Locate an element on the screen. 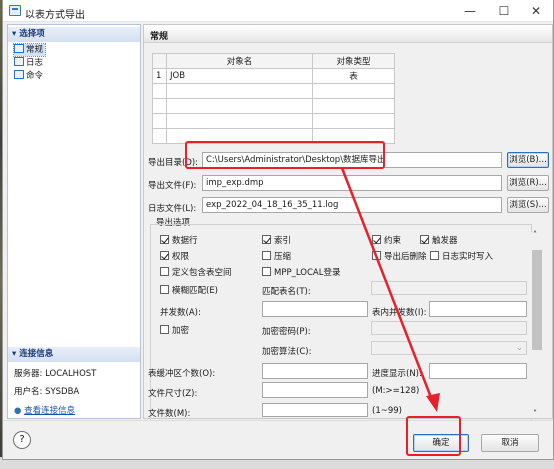  annotation-arrow is located at coordinates (390, 289).